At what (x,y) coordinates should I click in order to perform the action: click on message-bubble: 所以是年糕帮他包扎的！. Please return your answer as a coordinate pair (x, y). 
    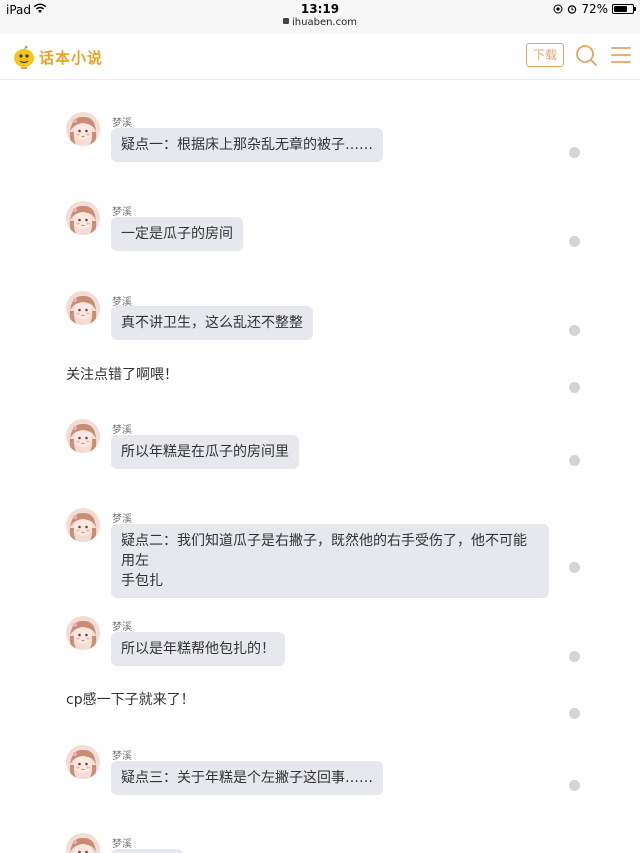
    Looking at the image, I should click on (198, 649).